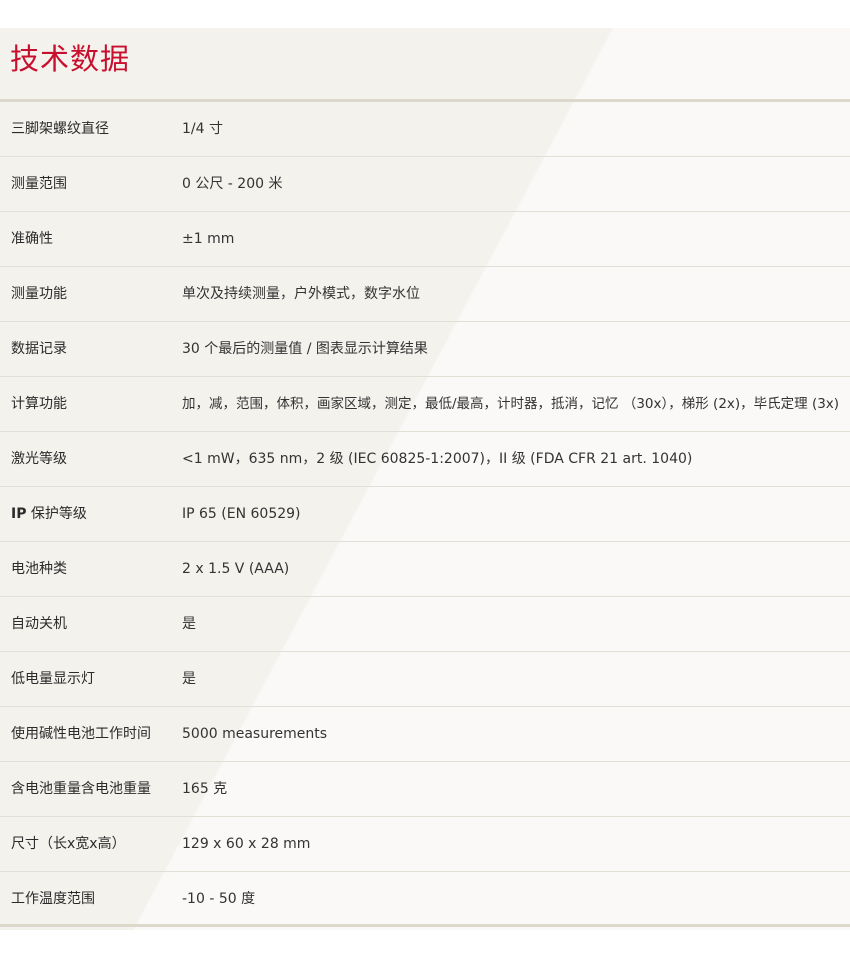 The image size is (850, 960). I want to click on spec-label: IP 保护等级, so click(49, 514).